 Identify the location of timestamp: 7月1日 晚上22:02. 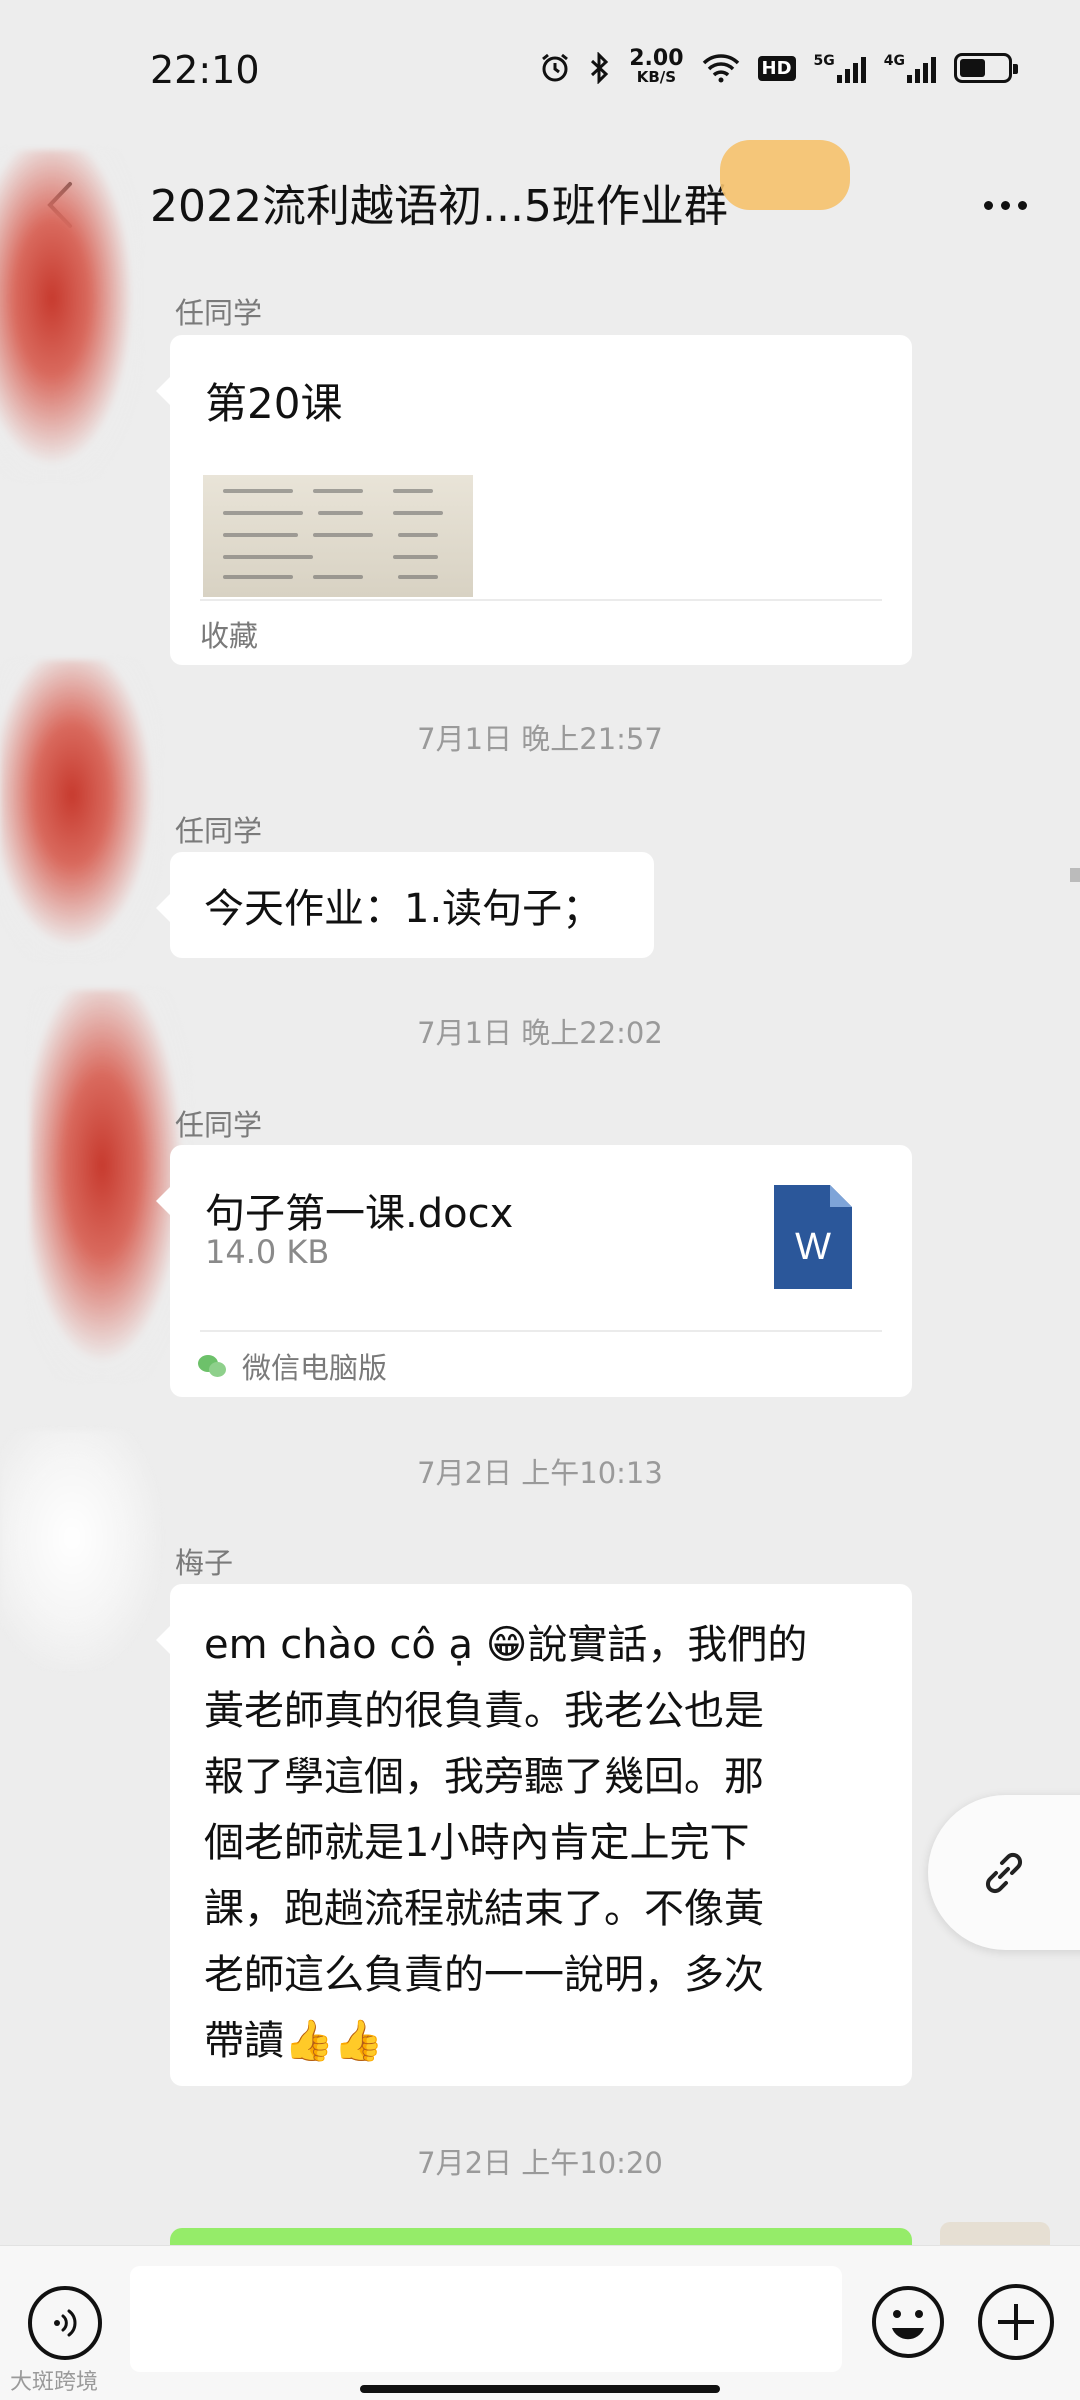
(540, 1033).